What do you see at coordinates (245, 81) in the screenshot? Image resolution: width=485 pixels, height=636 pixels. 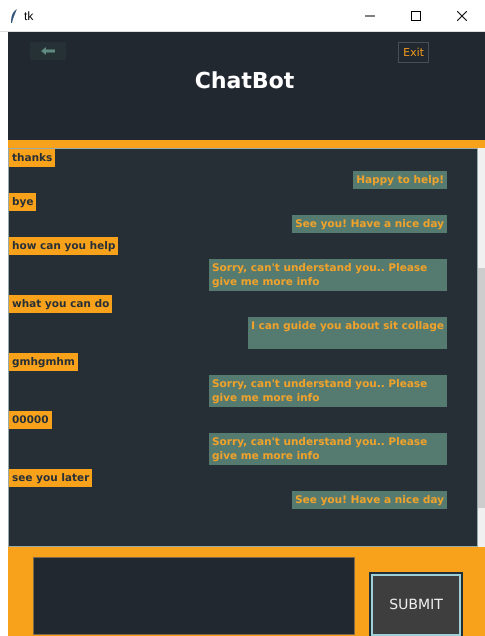 I see `app-title: ChatBot` at bounding box center [245, 81].